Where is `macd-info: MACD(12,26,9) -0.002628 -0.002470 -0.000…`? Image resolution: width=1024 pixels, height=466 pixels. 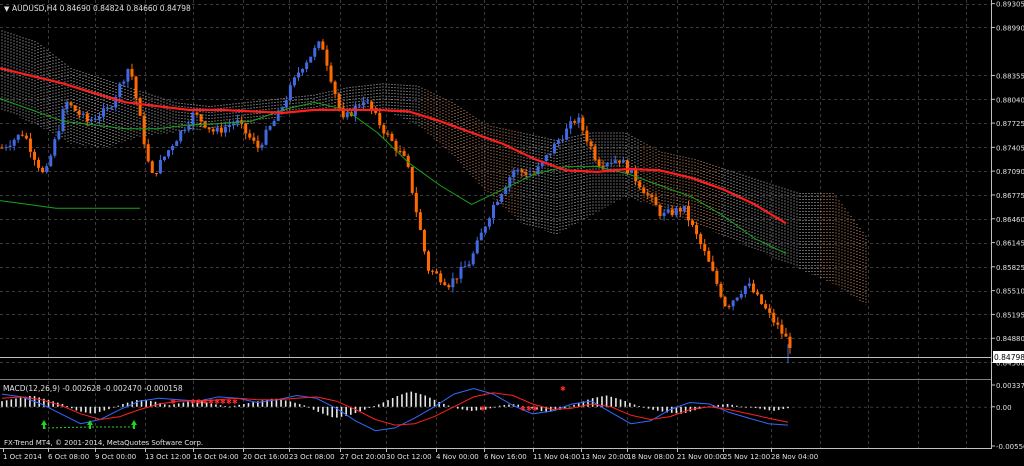
macd-info: MACD(12,26,9) -0.002628 -0.002470 -0.000… is located at coordinates (93, 388).